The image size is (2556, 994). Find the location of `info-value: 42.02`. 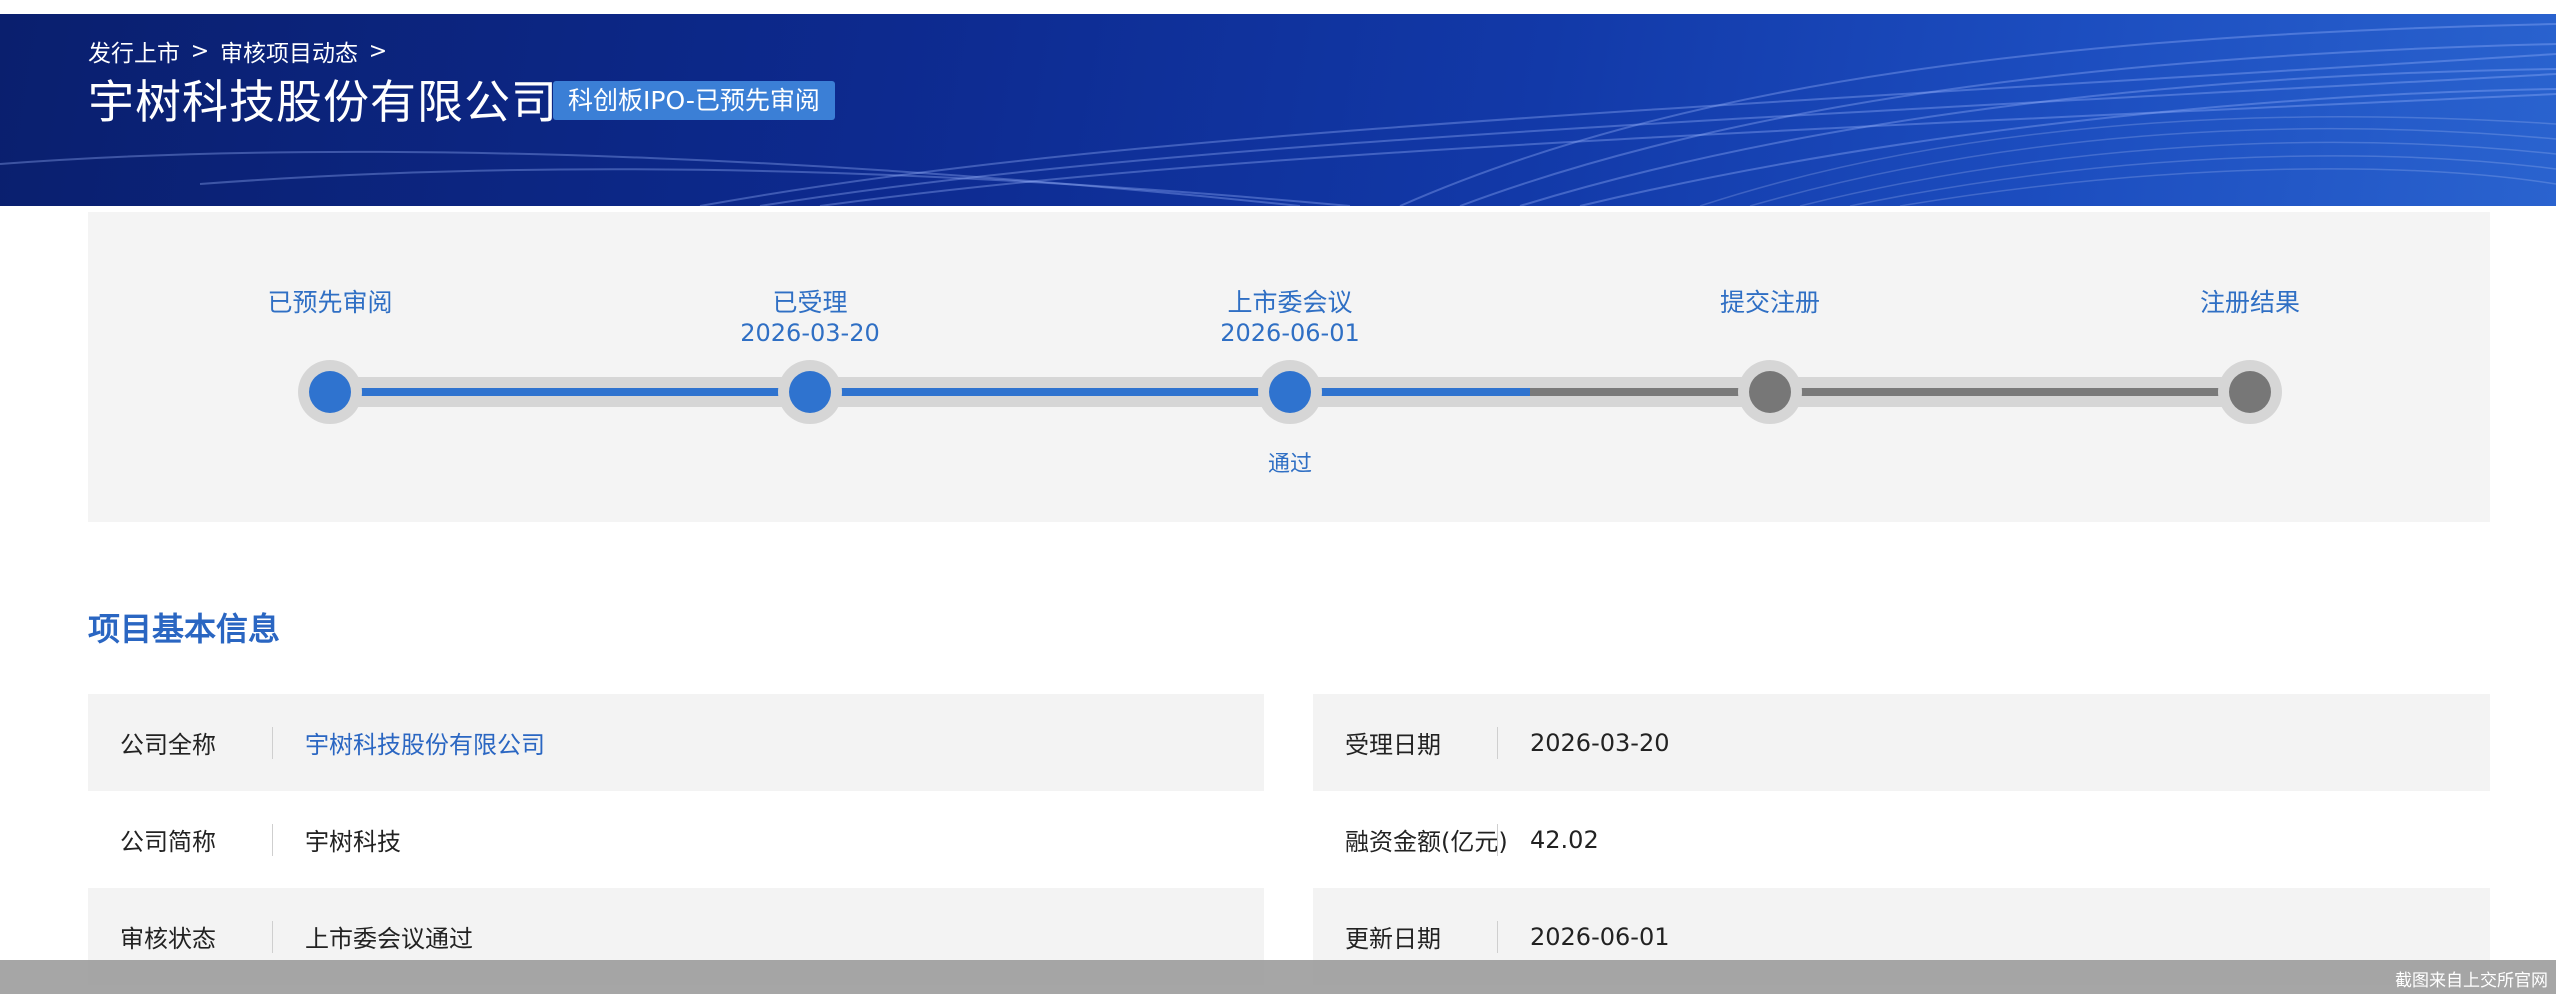

info-value: 42.02 is located at coordinates (1564, 839).